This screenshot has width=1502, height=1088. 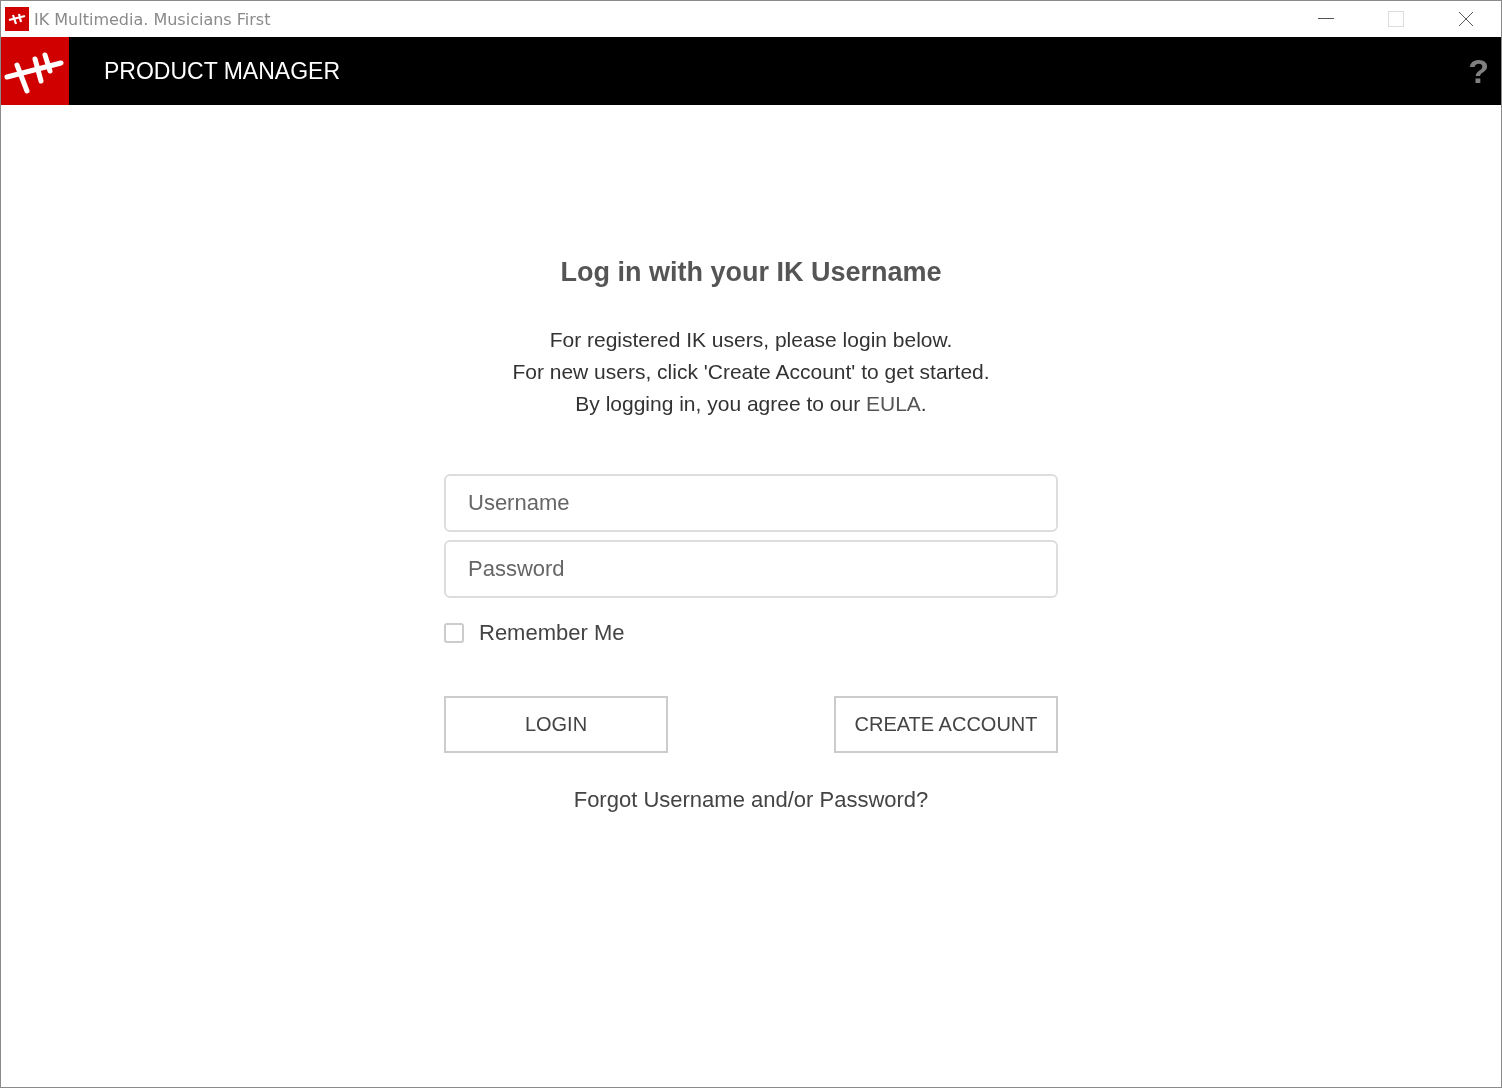 What do you see at coordinates (1396, 19) in the screenshot?
I see `maximize-icon` at bounding box center [1396, 19].